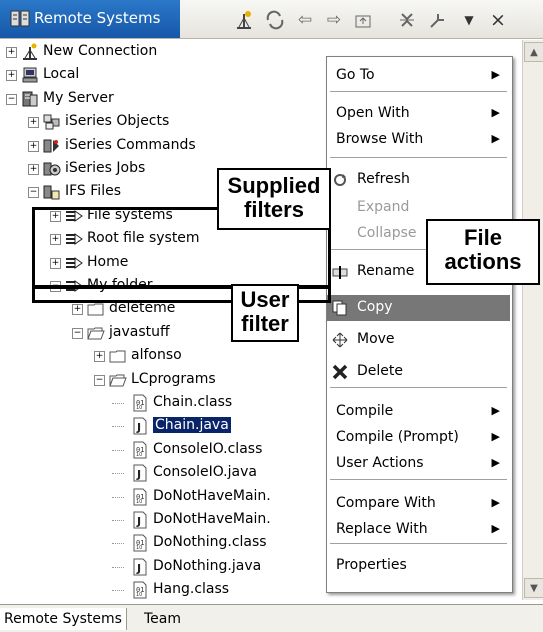 The image size is (543, 632). Describe the element at coordinates (383, 207) in the screenshot. I see `menu-item-label: Expand` at that location.